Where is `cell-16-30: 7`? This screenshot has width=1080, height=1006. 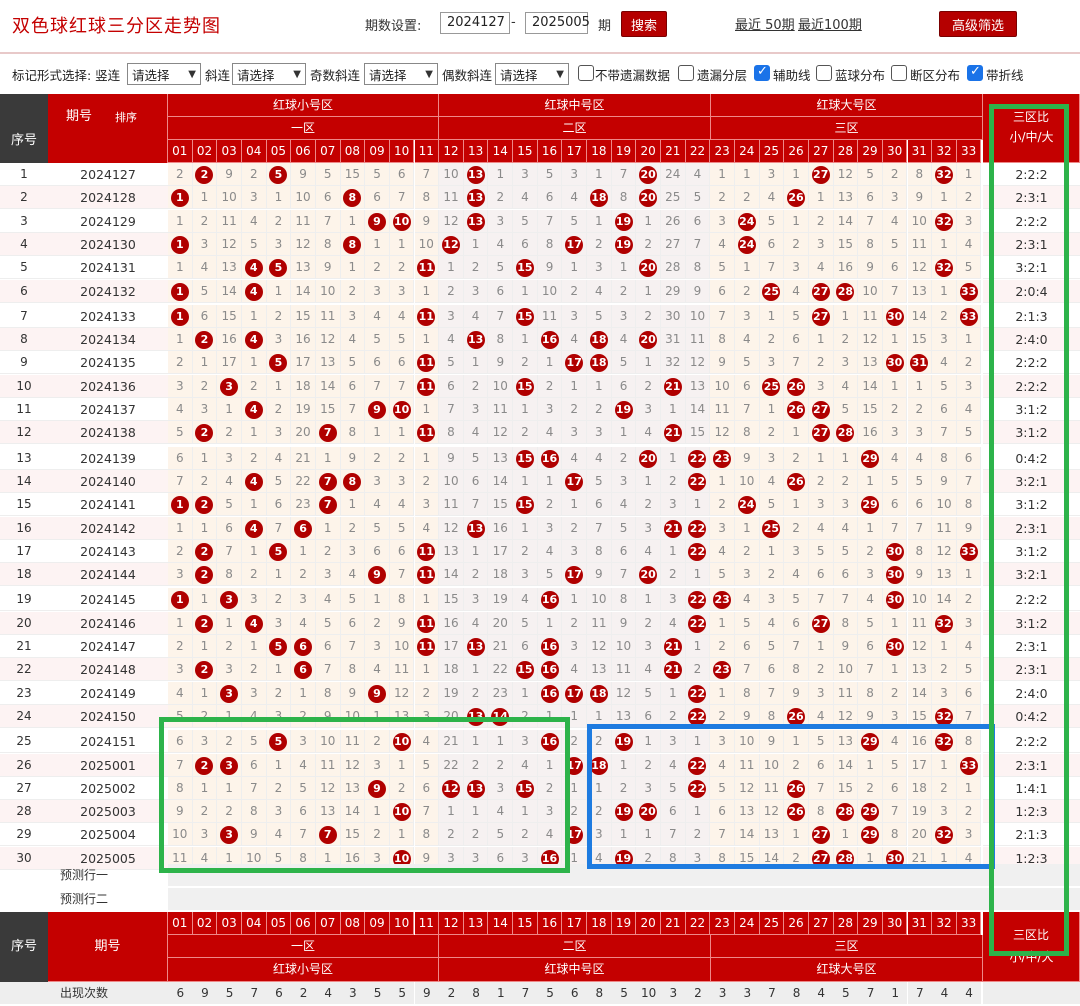
cell-16-30: 7 is located at coordinates (895, 528).